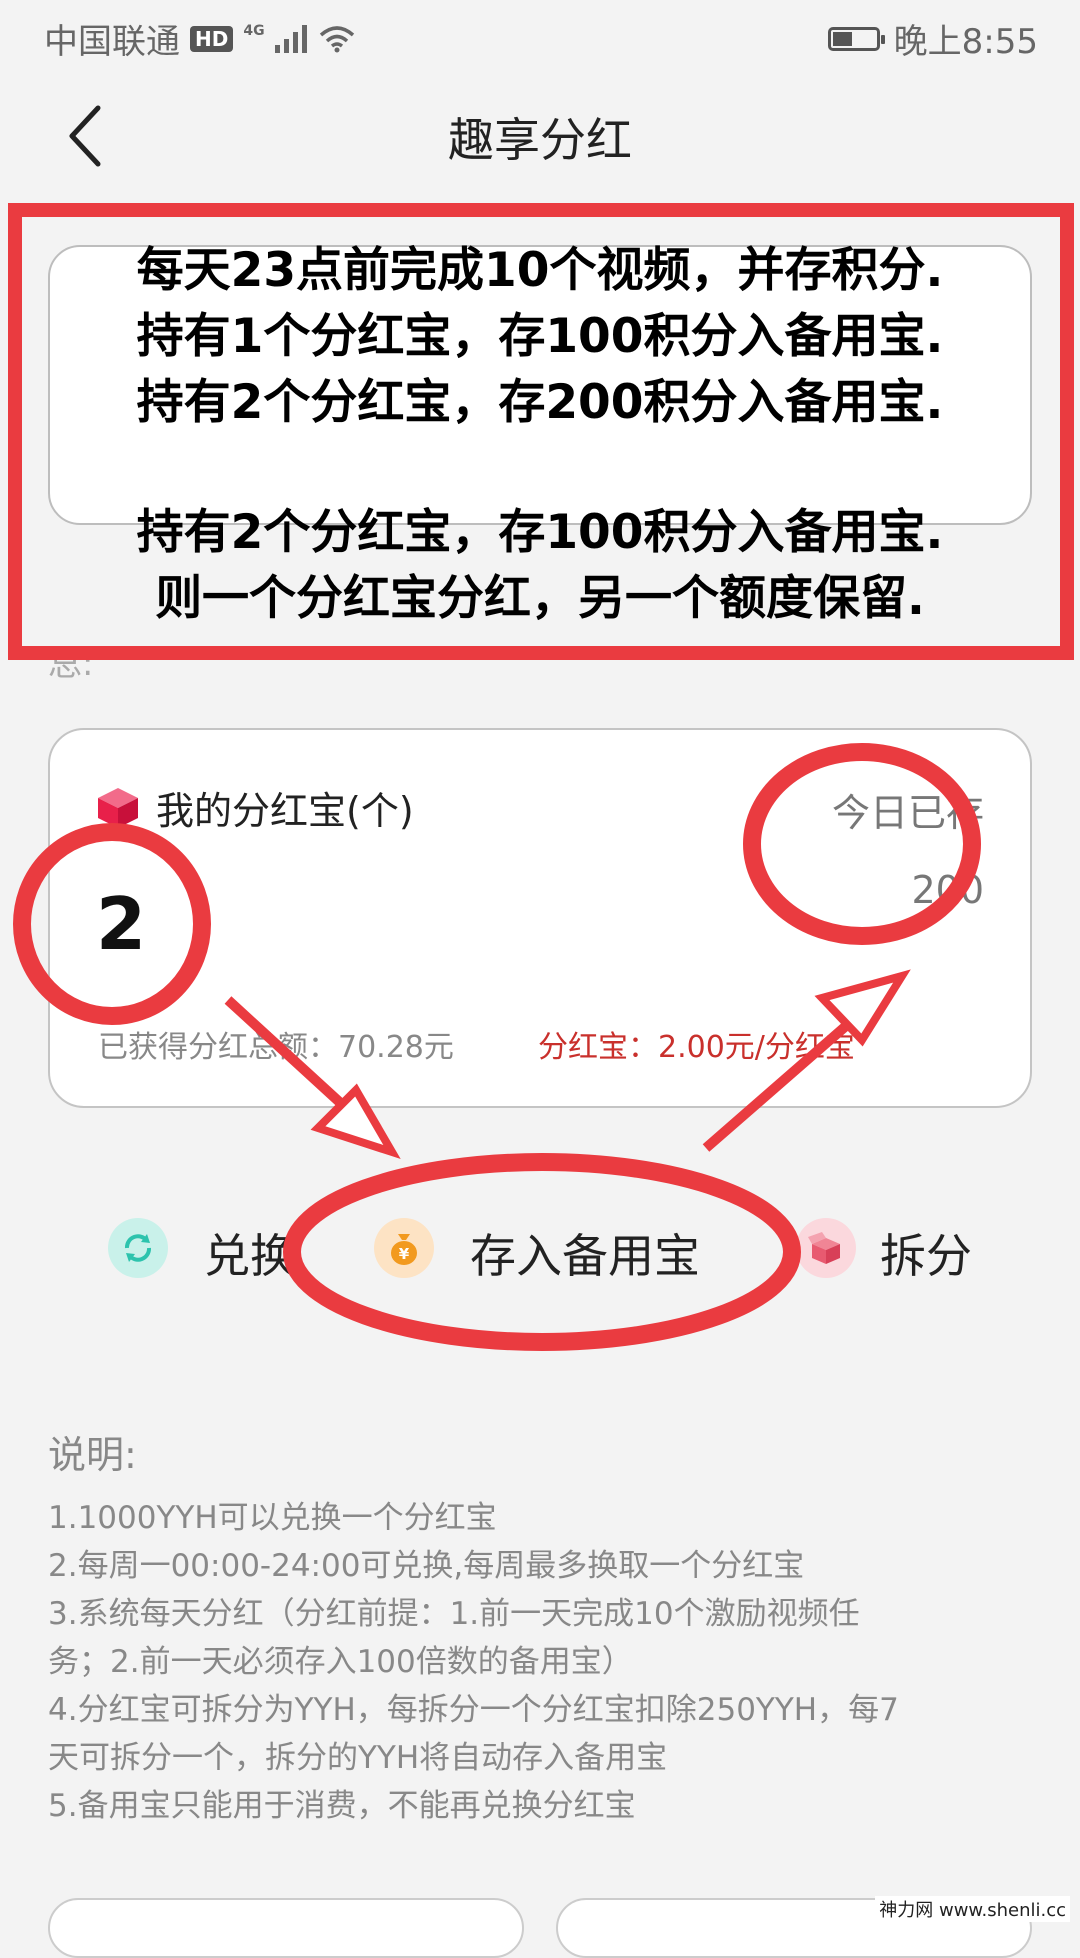 The height and width of the screenshot is (1958, 1080). I want to click on status-right: 晚上8:55, so click(932, 38).